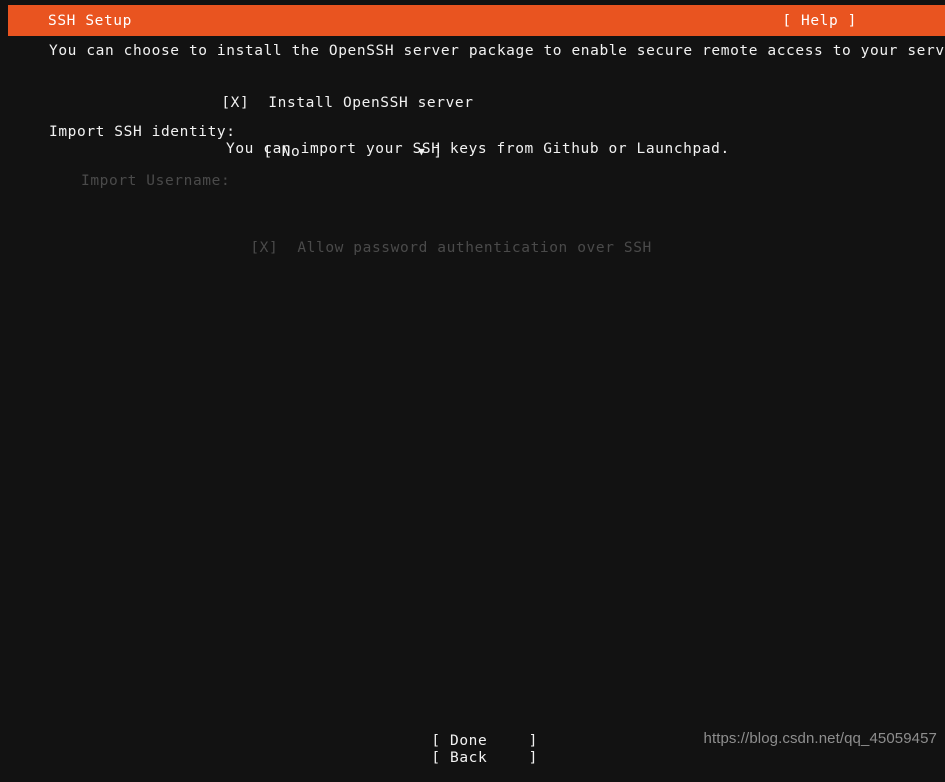 The image size is (945, 782). Describe the element at coordinates (476, 20) in the screenshot. I see `title-bar: SSH Setup [ Help ]` at that location.